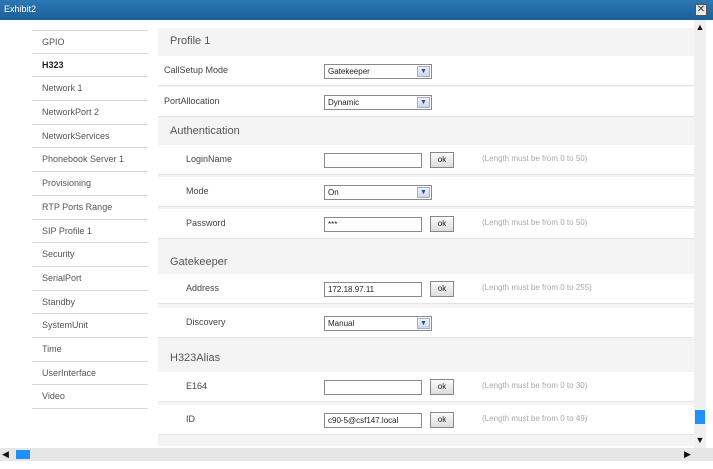  Describe the element at coordinates (5, 454) in the screenshot. I see `scroll-left-icon: ◀` at that location.